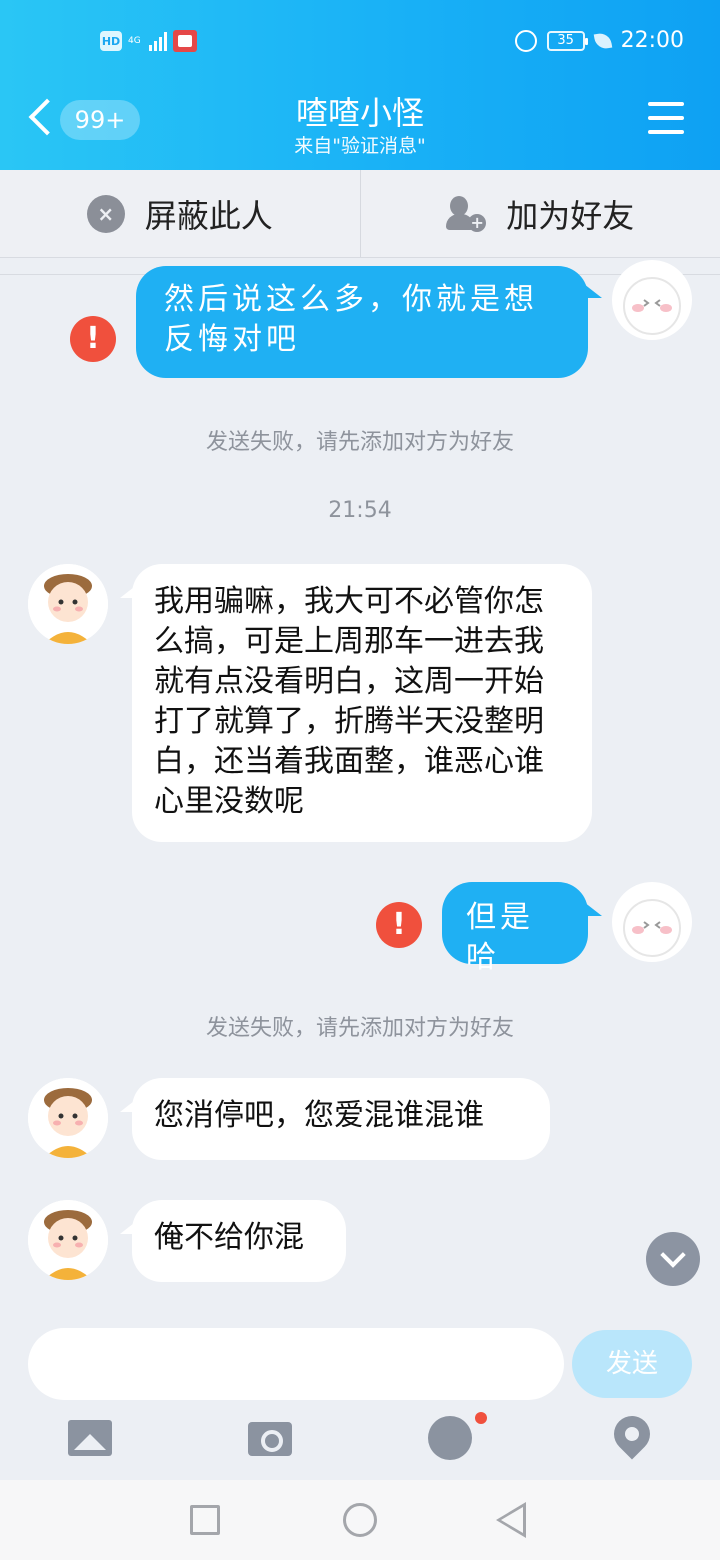 The height and width of the screenshot is (1560, 720). What do you see at coordinates (229, 1237) in the screenshot?
I see `message-text: 俺不给你混` at bounding box center [229, 1237].